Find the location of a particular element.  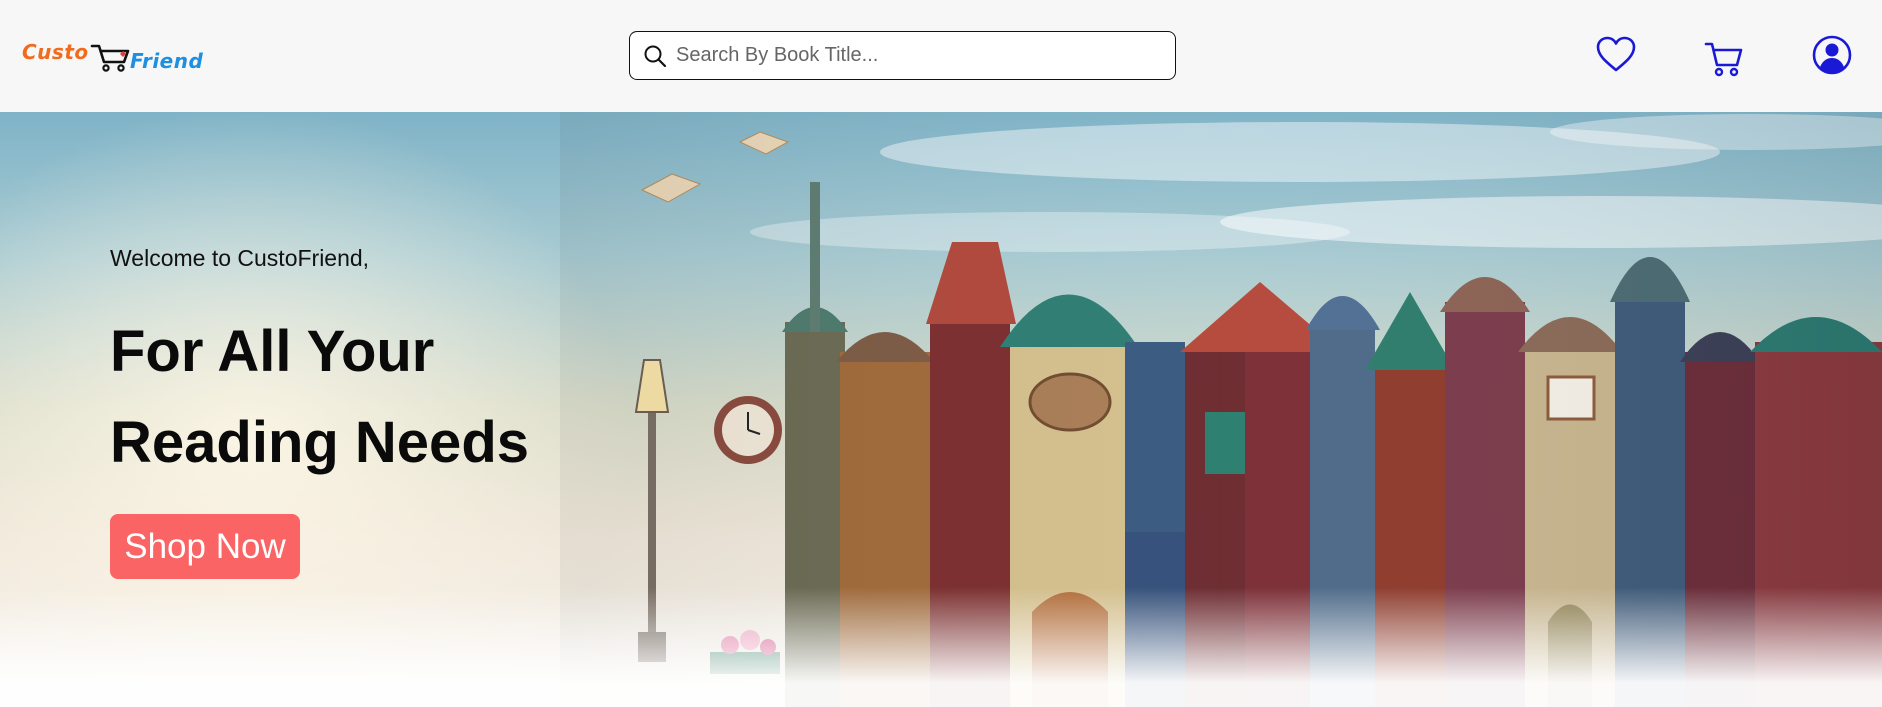

hero-headline-line-1: For All Your is located at coordinates (272, 351).